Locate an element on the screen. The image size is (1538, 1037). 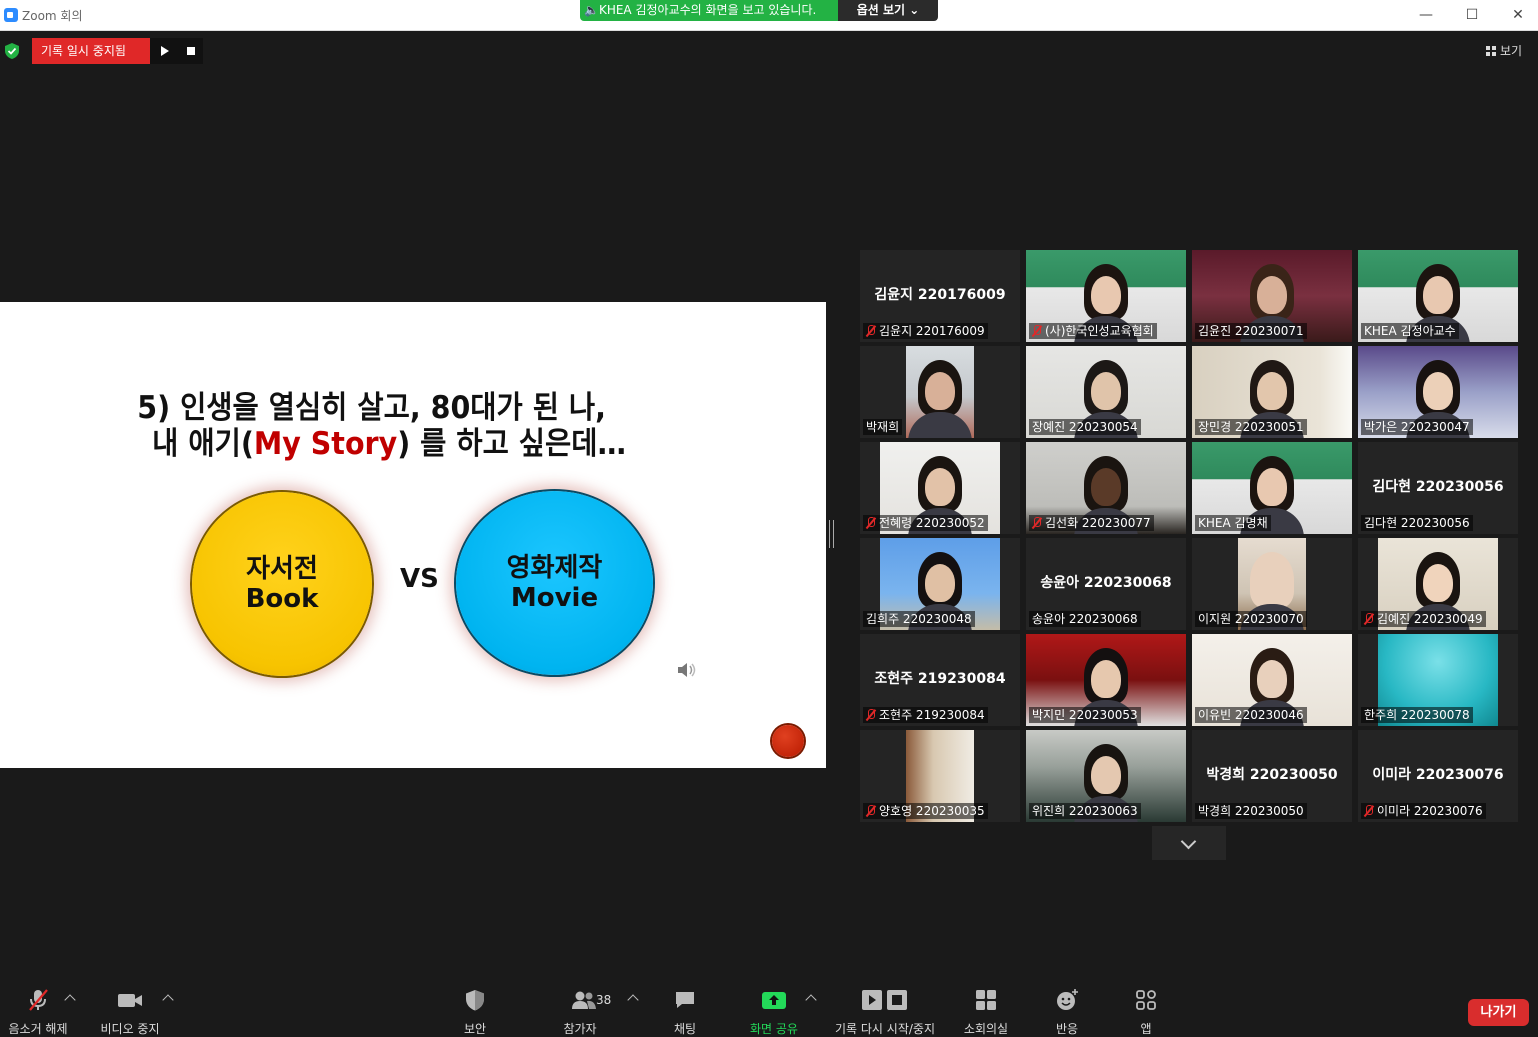
participant-name-label: 조현주 219230084 is located at coordinates (925, 715).